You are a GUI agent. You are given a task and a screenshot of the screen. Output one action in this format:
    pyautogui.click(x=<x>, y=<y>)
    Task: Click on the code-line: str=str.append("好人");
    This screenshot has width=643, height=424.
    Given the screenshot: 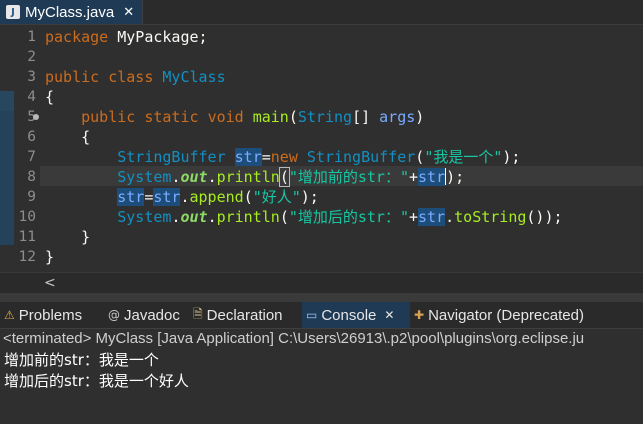 What is the action you would take?
    pyautogui.click(x=182, y=197)
    